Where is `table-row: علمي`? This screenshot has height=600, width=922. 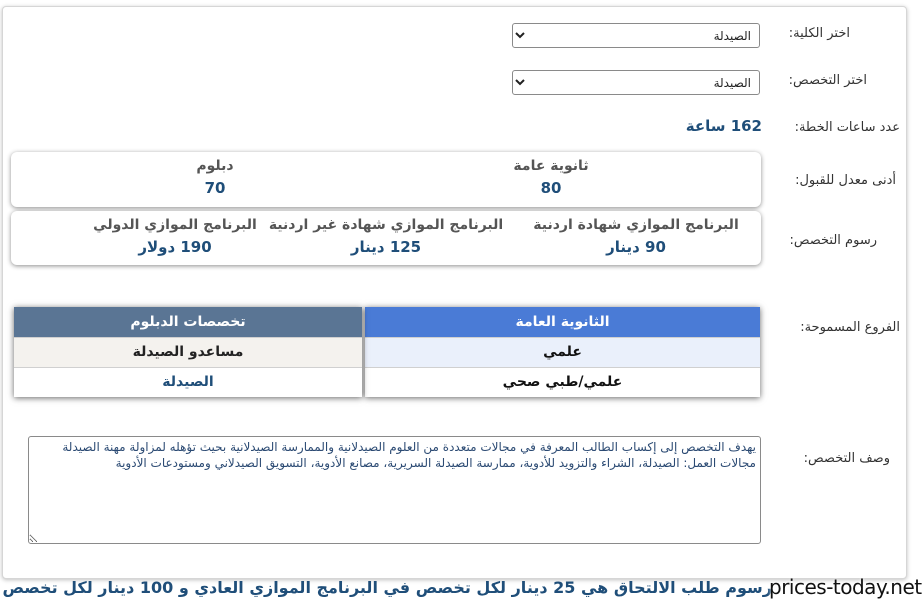 table-row: علمي is located at coordinates (562, 351).